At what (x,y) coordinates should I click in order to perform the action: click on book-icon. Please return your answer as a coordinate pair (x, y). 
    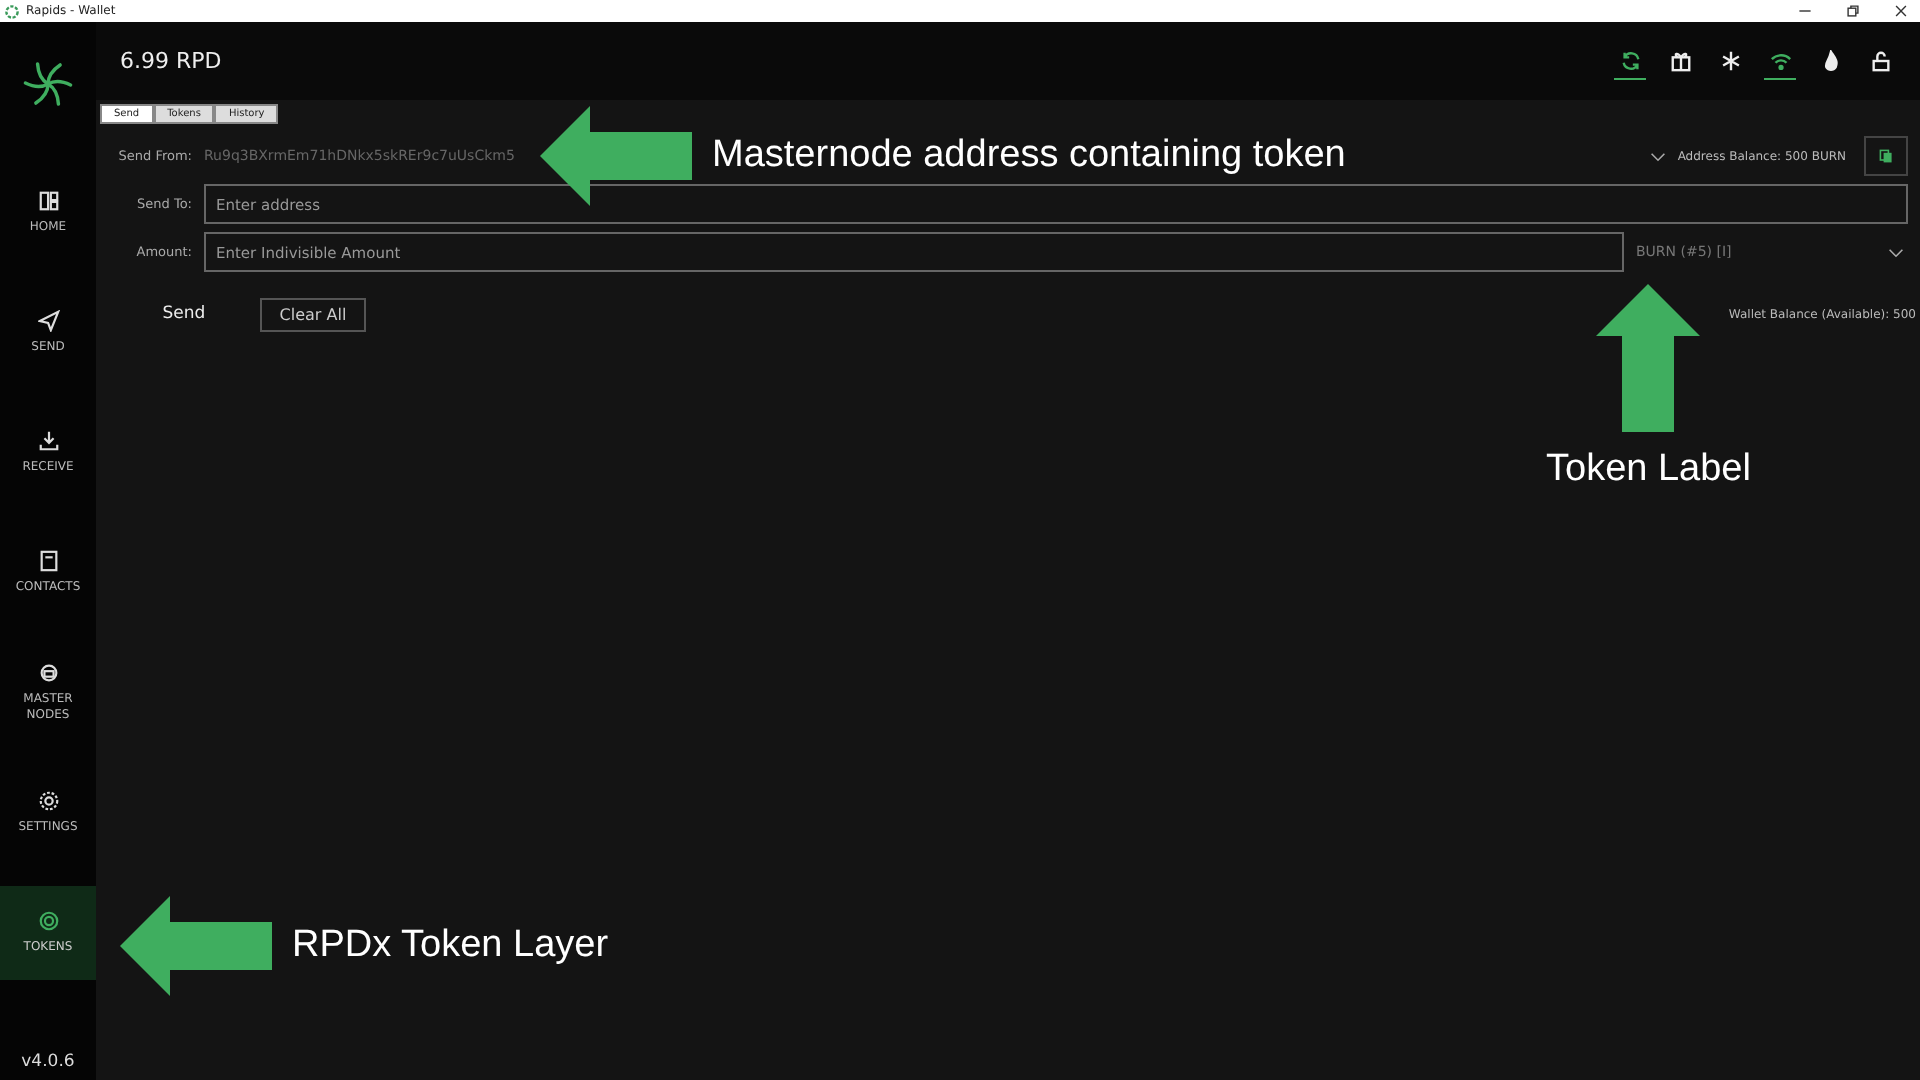
    Looking at the image, I should click on (48, 560).